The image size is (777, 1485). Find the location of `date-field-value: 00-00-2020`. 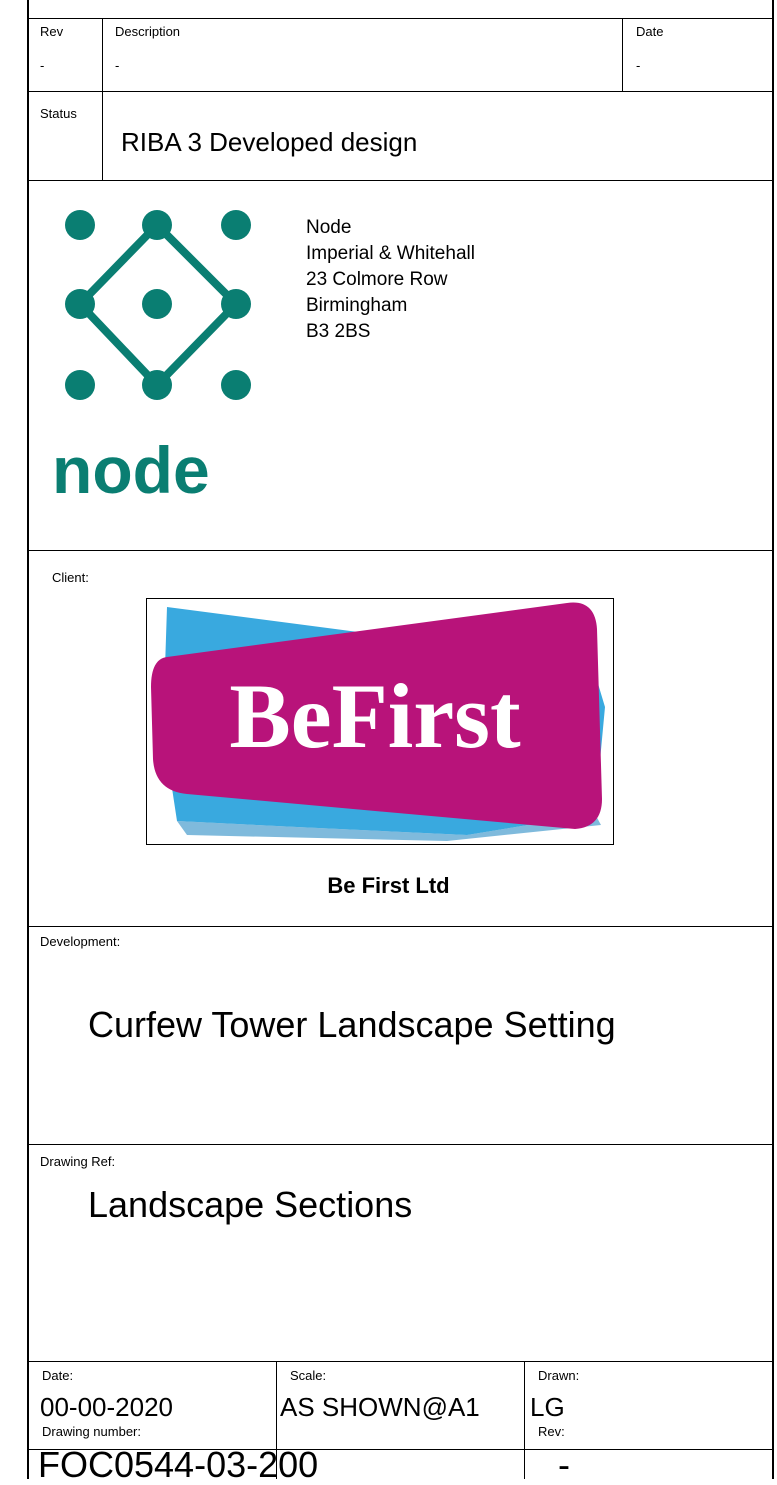

date-field-value: 00-00-2020 is located at coordinates (106, 1407).